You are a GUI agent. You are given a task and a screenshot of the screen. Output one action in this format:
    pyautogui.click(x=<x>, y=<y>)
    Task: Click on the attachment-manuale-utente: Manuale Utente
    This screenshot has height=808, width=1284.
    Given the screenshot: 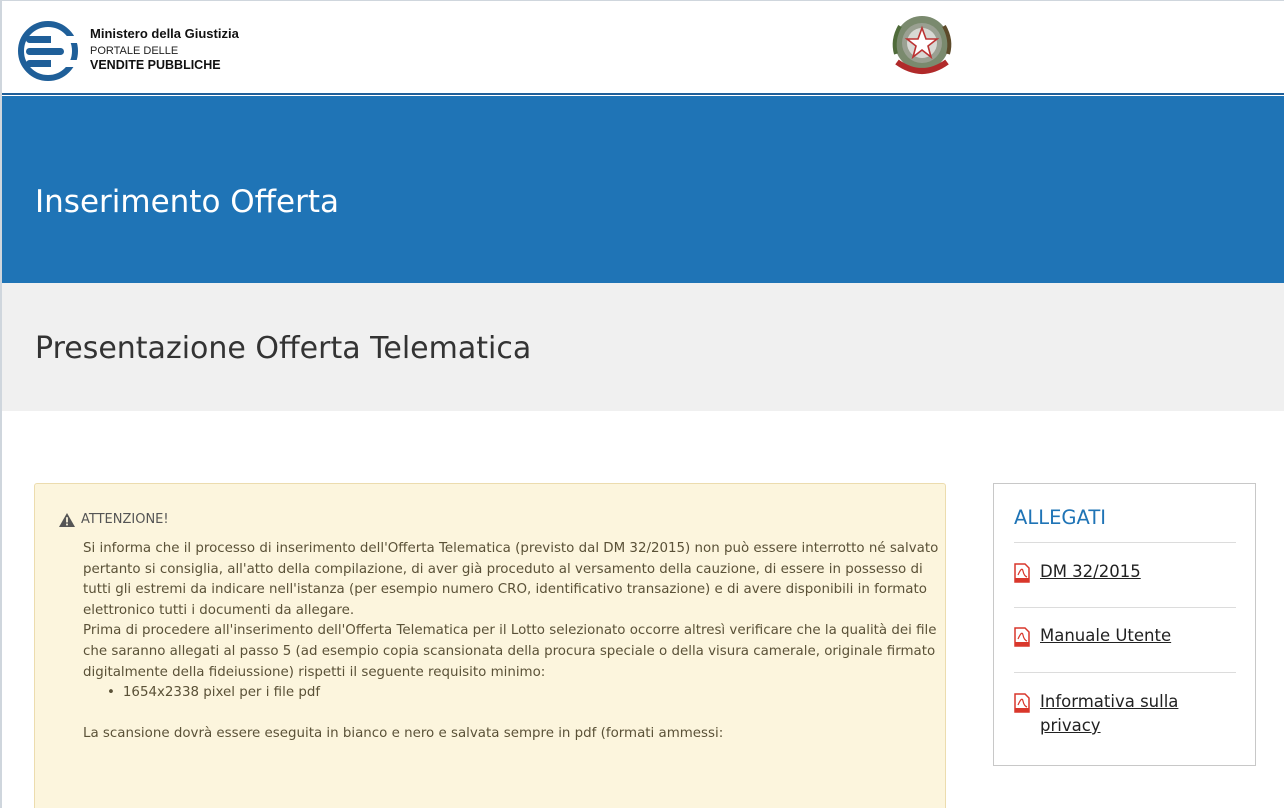 What is the action you would take?
    pyautogui.click(x=1092, y=636)
    